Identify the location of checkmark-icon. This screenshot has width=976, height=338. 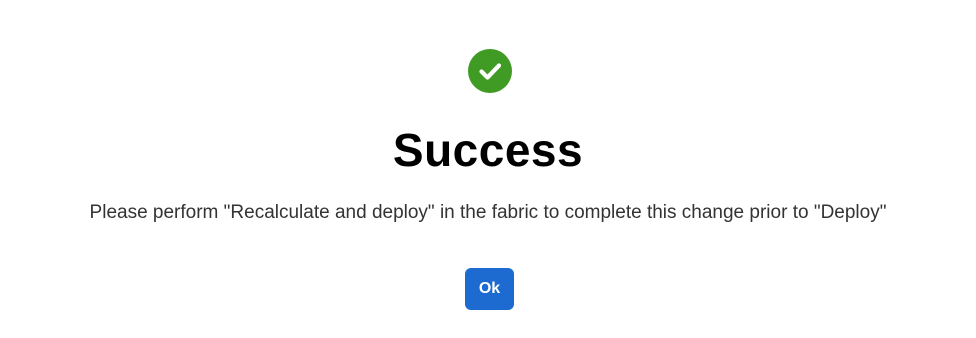
(490, 71).